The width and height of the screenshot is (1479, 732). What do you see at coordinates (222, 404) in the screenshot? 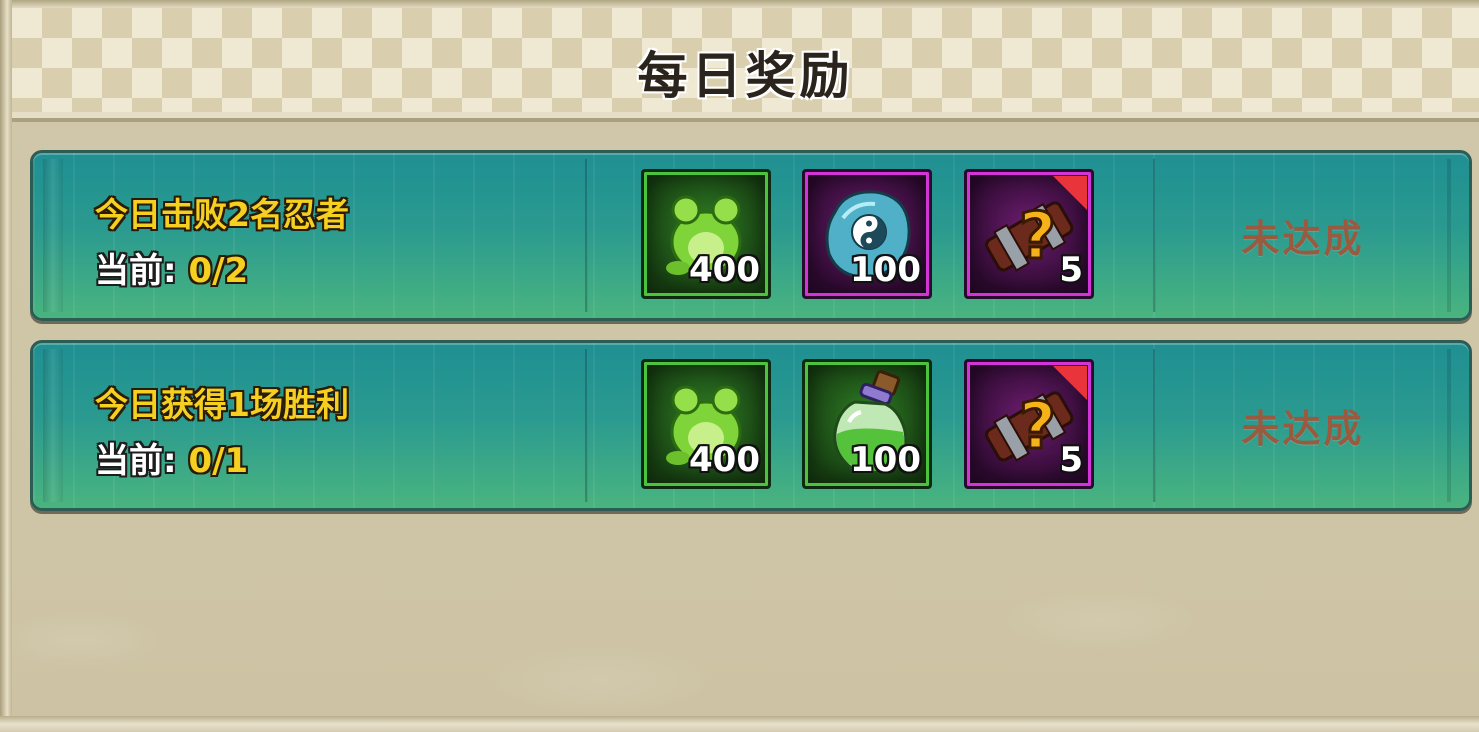
I see `quest-title: 今日获得1场胜利` at bounding box center [222, 404].